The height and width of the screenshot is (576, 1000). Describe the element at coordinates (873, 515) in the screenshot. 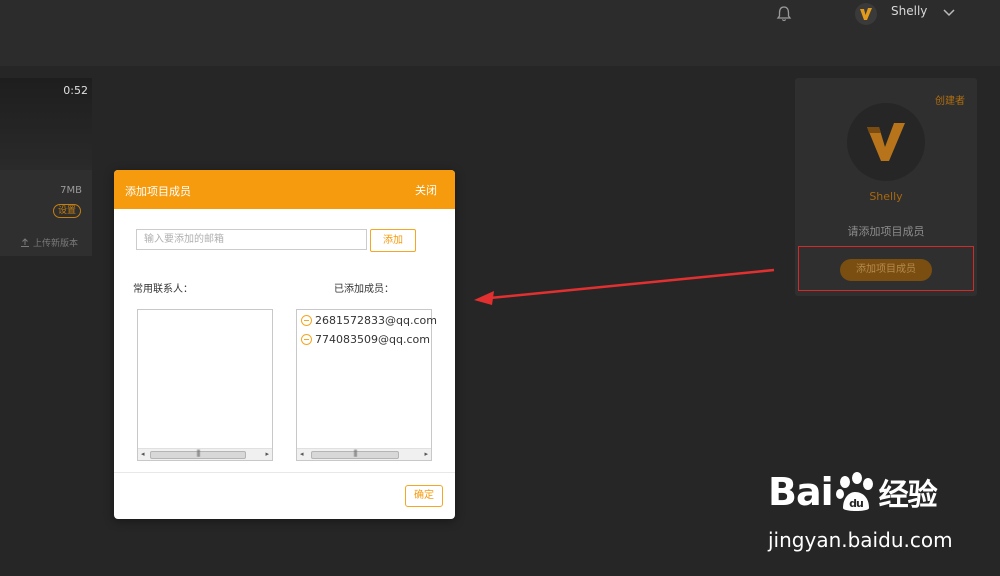

I see `baidu-watermark: Bai du 经验 jingyan.baidu.com` at that location.